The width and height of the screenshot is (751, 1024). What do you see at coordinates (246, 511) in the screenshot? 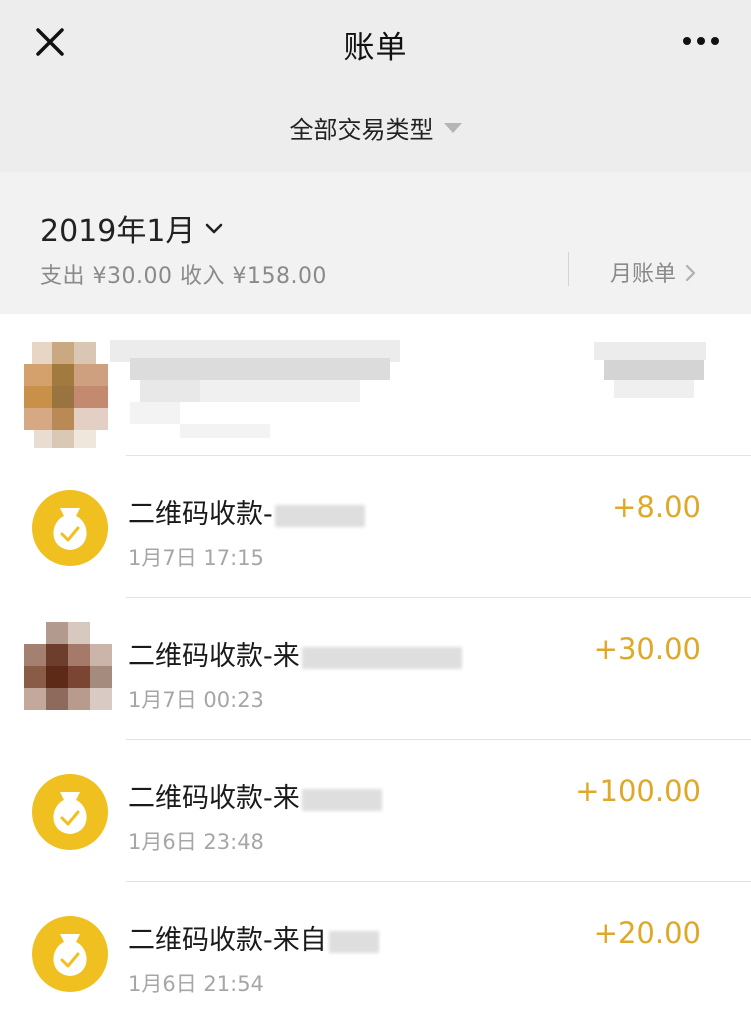
I see `transaction-name: 二维码收款-` at bounding box center [246, 511].